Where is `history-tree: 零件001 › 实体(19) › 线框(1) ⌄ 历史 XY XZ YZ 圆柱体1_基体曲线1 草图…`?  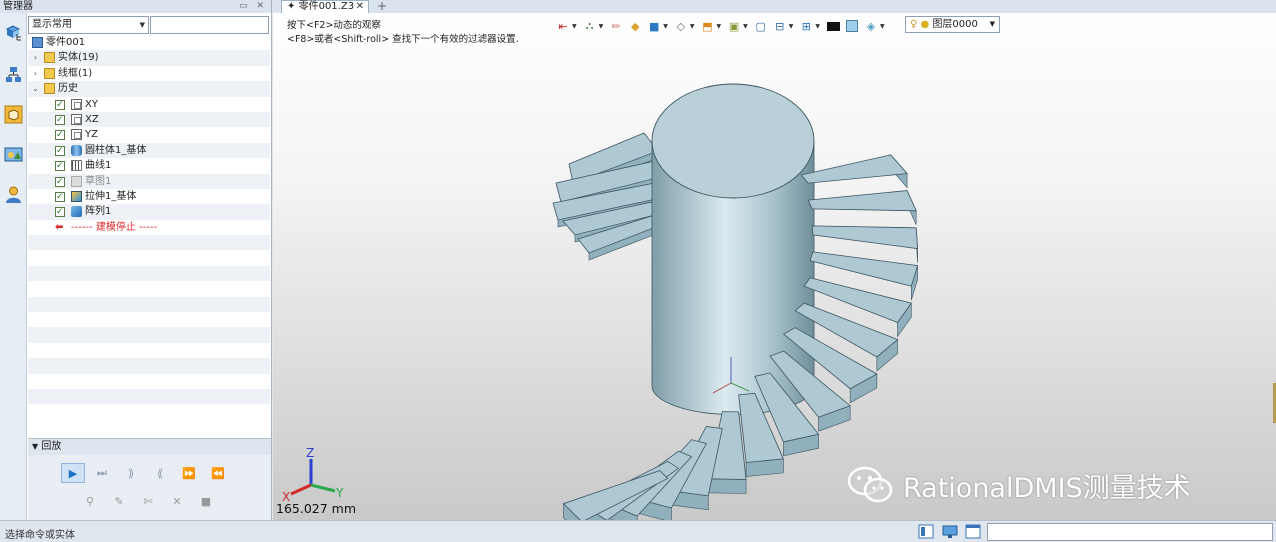
history-tree: 零件001 › 实体(19) › 线框(1) ⌄ 历史 XY XZ YZ 圆柱体1_基体曲线1 草图… is located at coordinates (149, 235).